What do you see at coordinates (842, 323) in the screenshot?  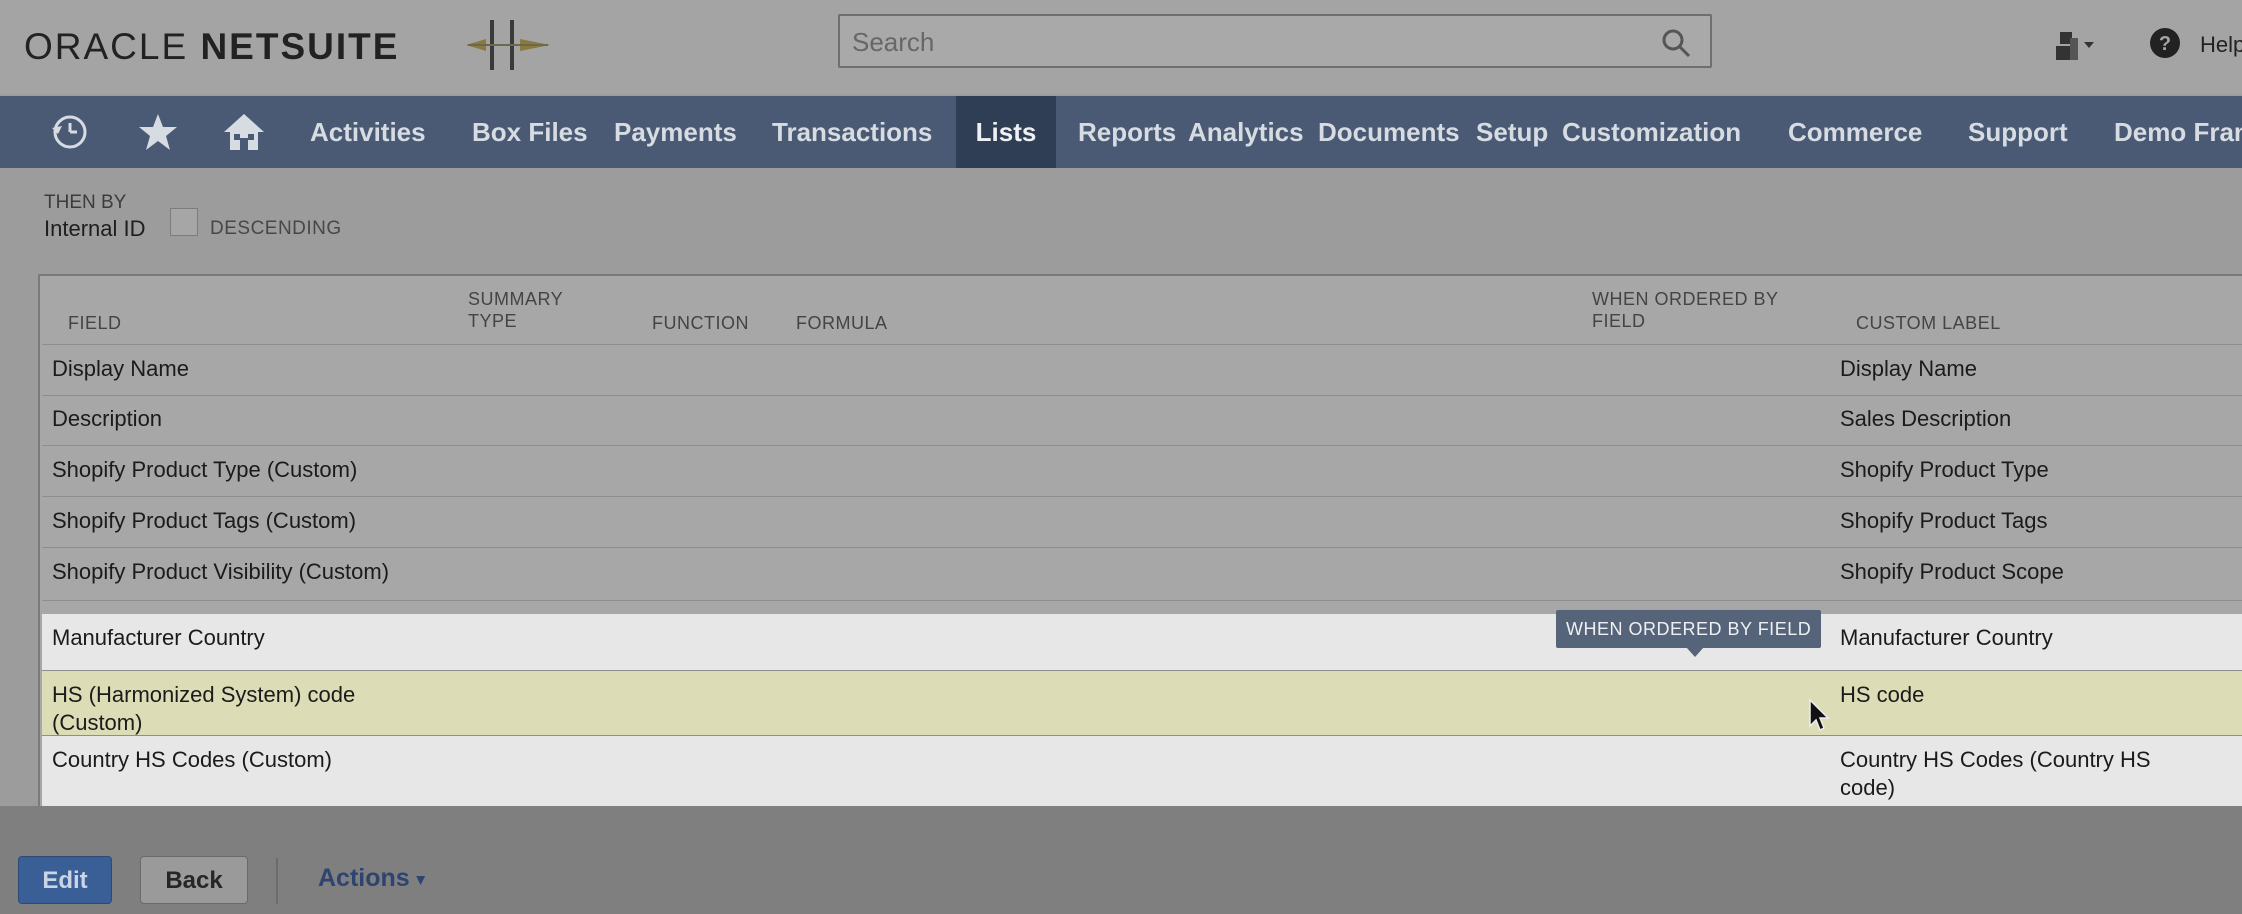 I see `header-formula: FORMULA` at bounding box center [842, 323].